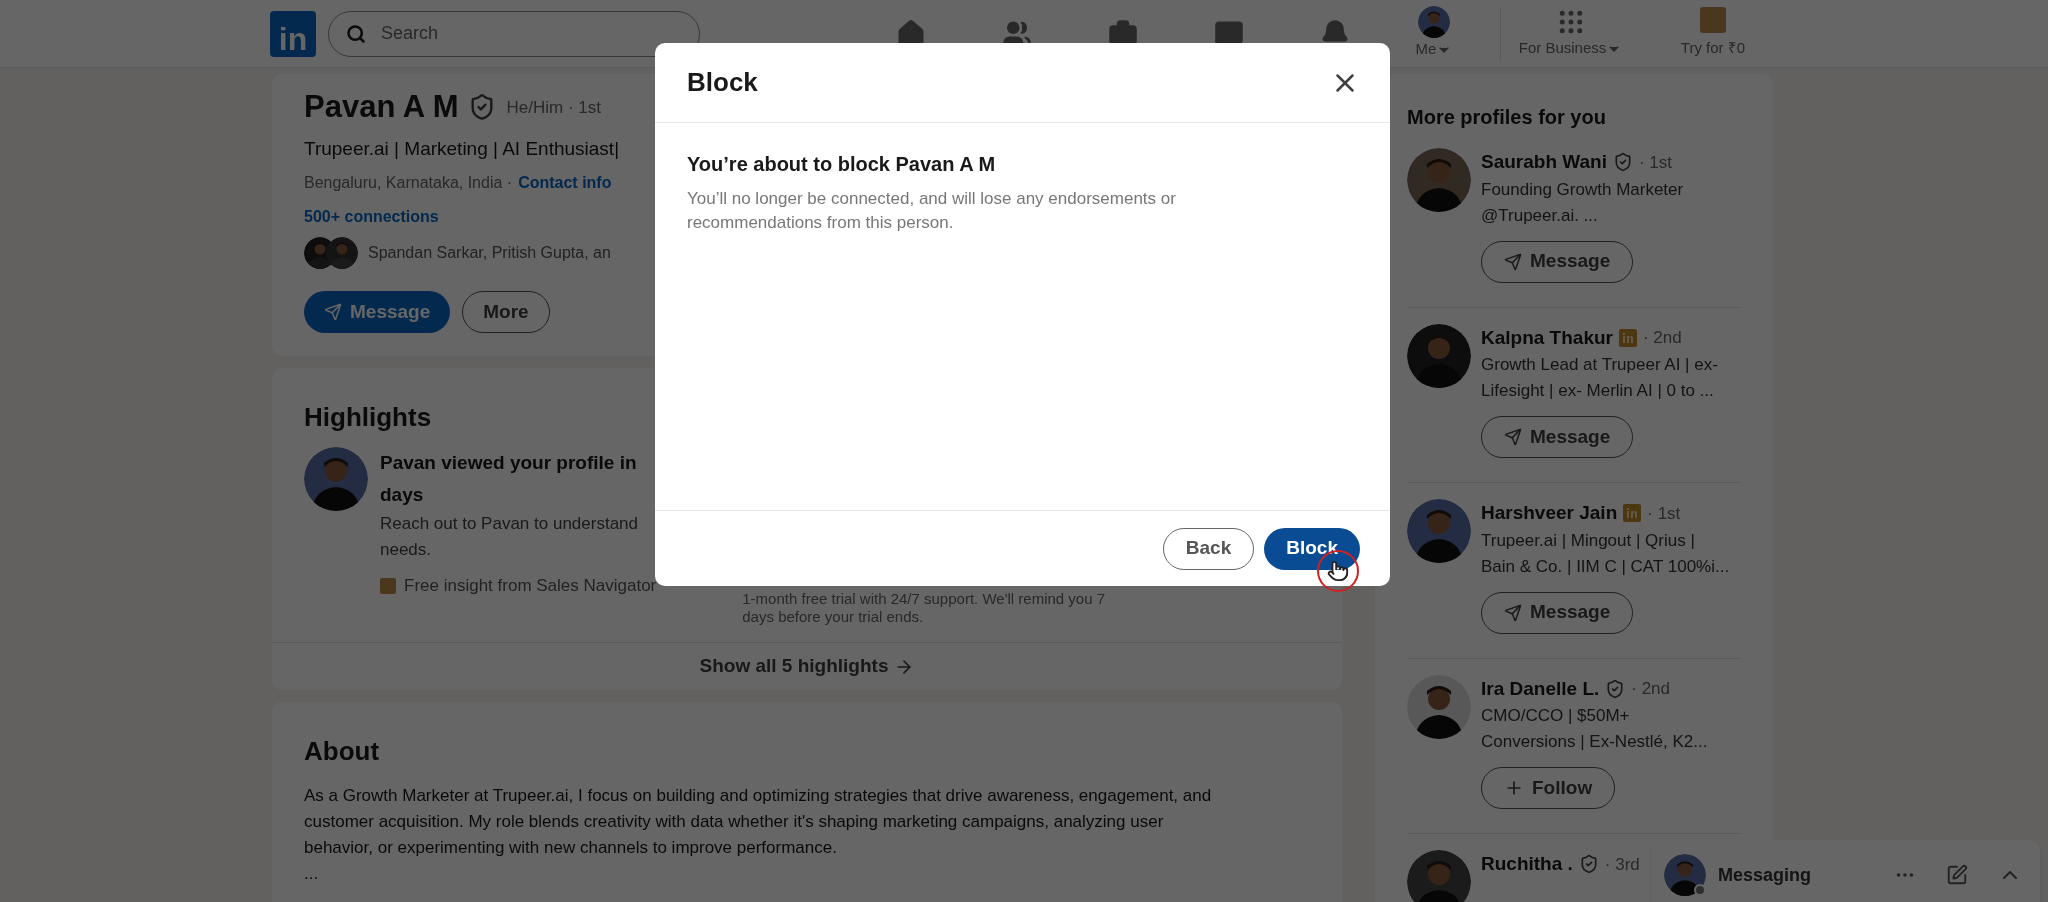 The height and width of the screenshot is (902, 2048). Describe the element at coordinates (931, 211) in the screenshot. I see `dialog-description: You’ll no longer be connected, and will lose any endorsements or recommendations from this person.` at that location.